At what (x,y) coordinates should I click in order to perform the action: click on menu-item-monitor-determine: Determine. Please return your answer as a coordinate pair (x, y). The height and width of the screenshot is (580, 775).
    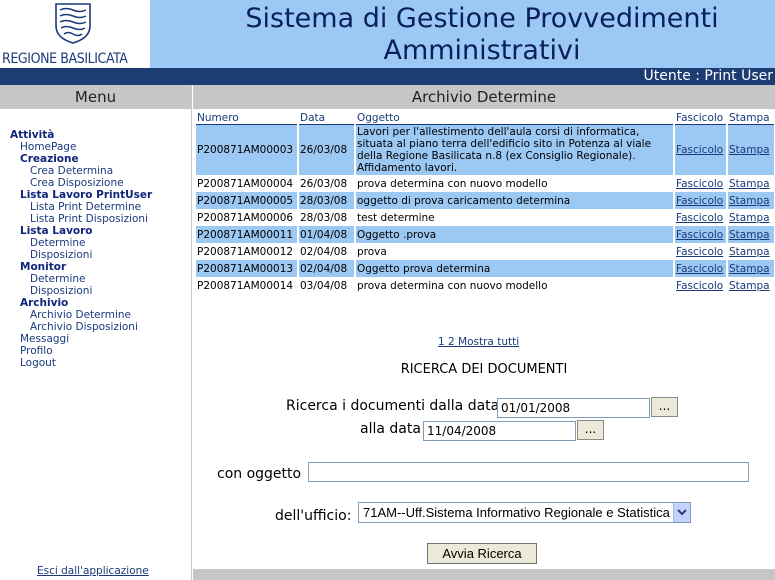
    Looking at the image, I should click on (81, 279).